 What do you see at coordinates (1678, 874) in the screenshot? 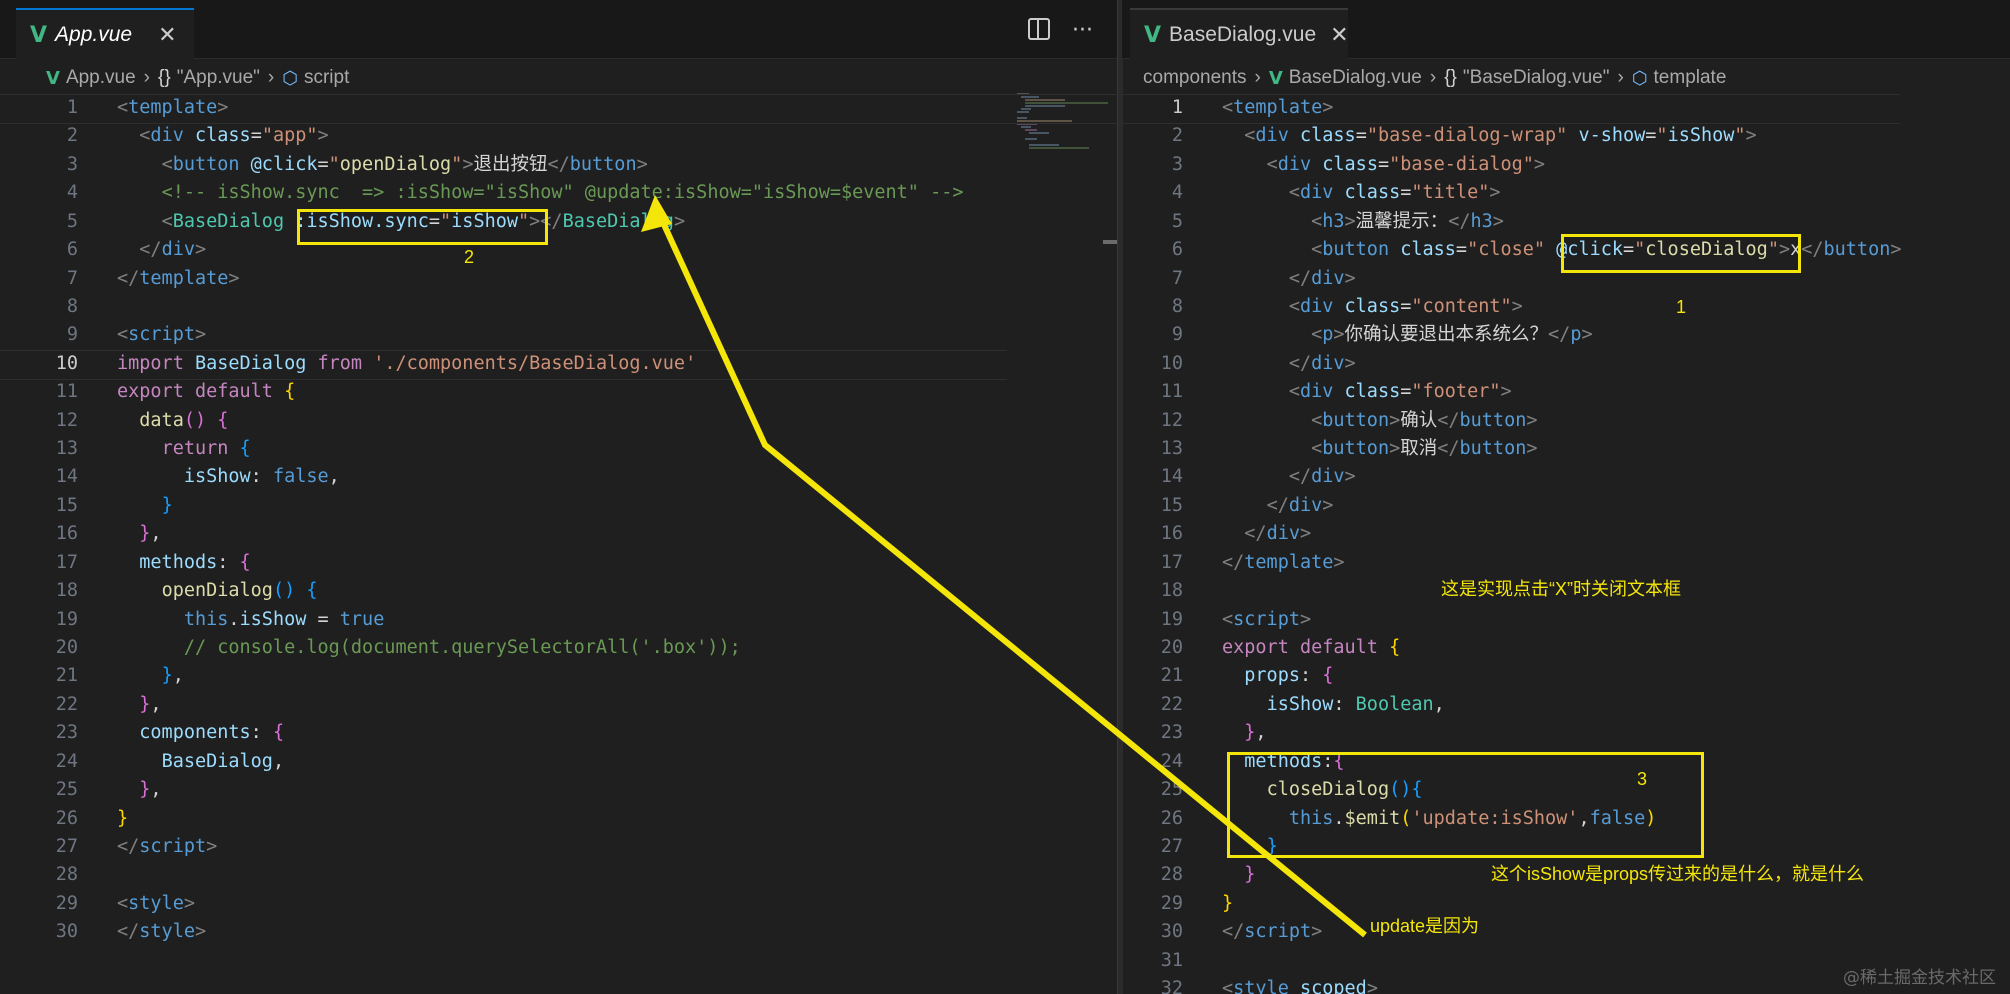
I see `annotation-note-props: 这个isShow是props传过来的是什么，就是什么` at bounding box center [1678, 874].